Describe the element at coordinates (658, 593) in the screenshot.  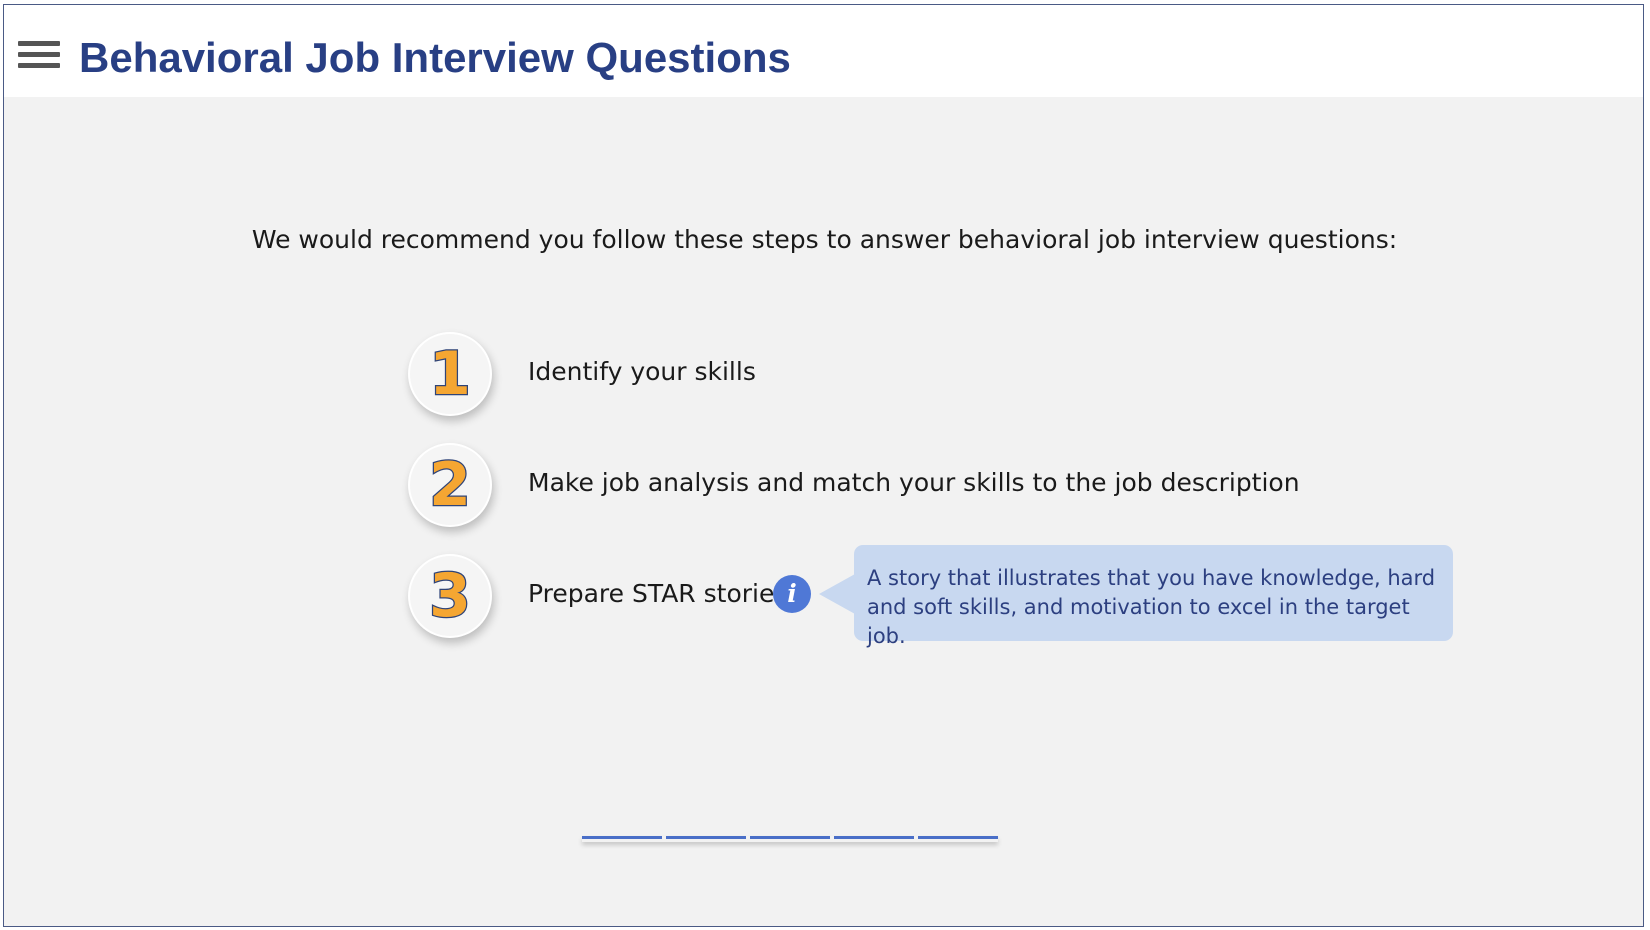
I see `step-label: Prepare STAR stories` at that location.